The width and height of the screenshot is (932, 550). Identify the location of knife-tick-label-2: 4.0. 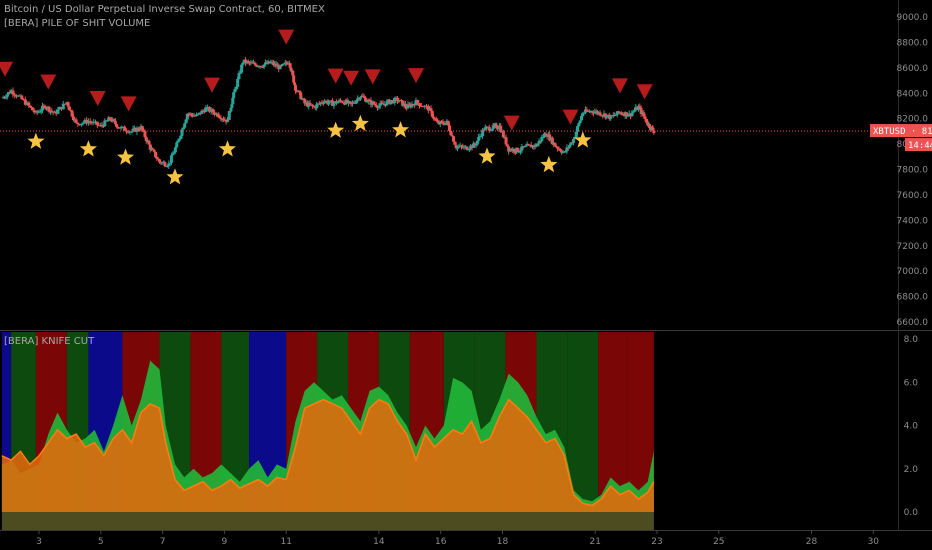
(911, 427).